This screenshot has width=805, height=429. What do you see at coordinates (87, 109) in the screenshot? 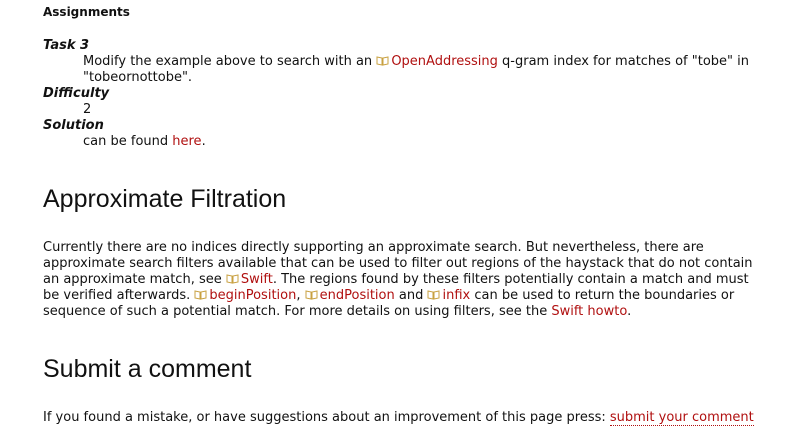
I see `difficulty-value: 2` at bounding box center [87, 109].